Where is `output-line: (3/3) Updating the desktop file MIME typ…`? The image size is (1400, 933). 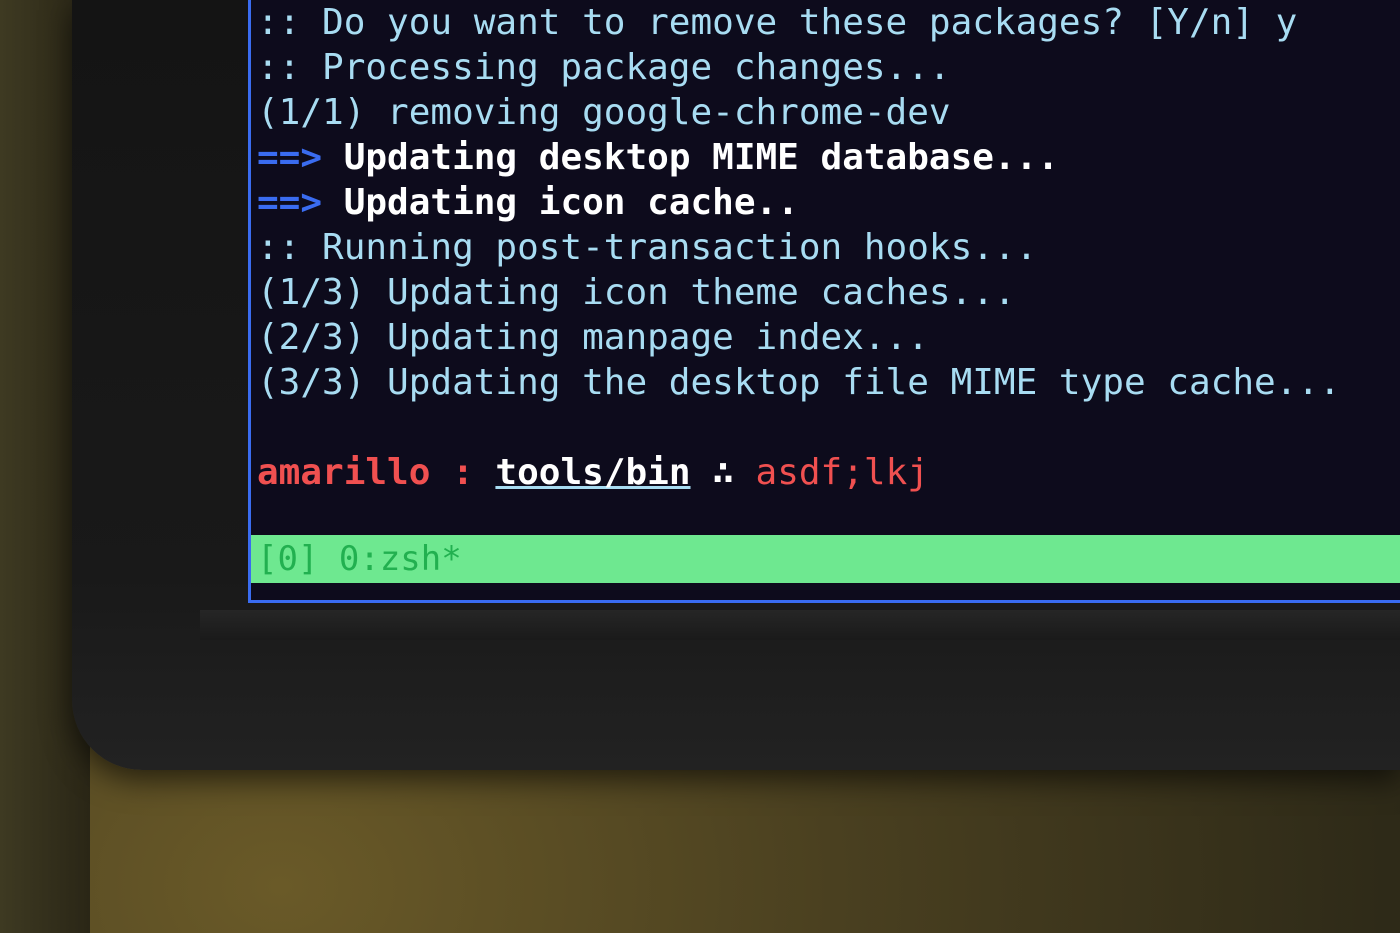
output-line: (3/3) Updating the desktop file MIME typ… is located at coordinates (799, 382).